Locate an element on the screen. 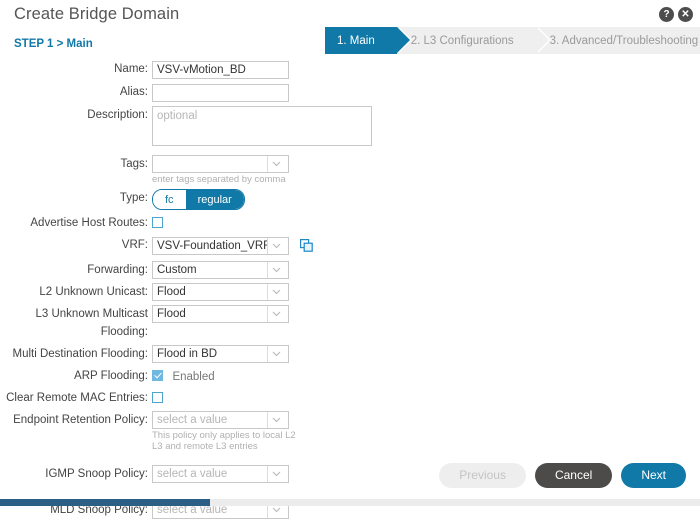 The width and height of the screenshot is (700, 523). field-row-name: Name: is located at coordinates (350, 69).